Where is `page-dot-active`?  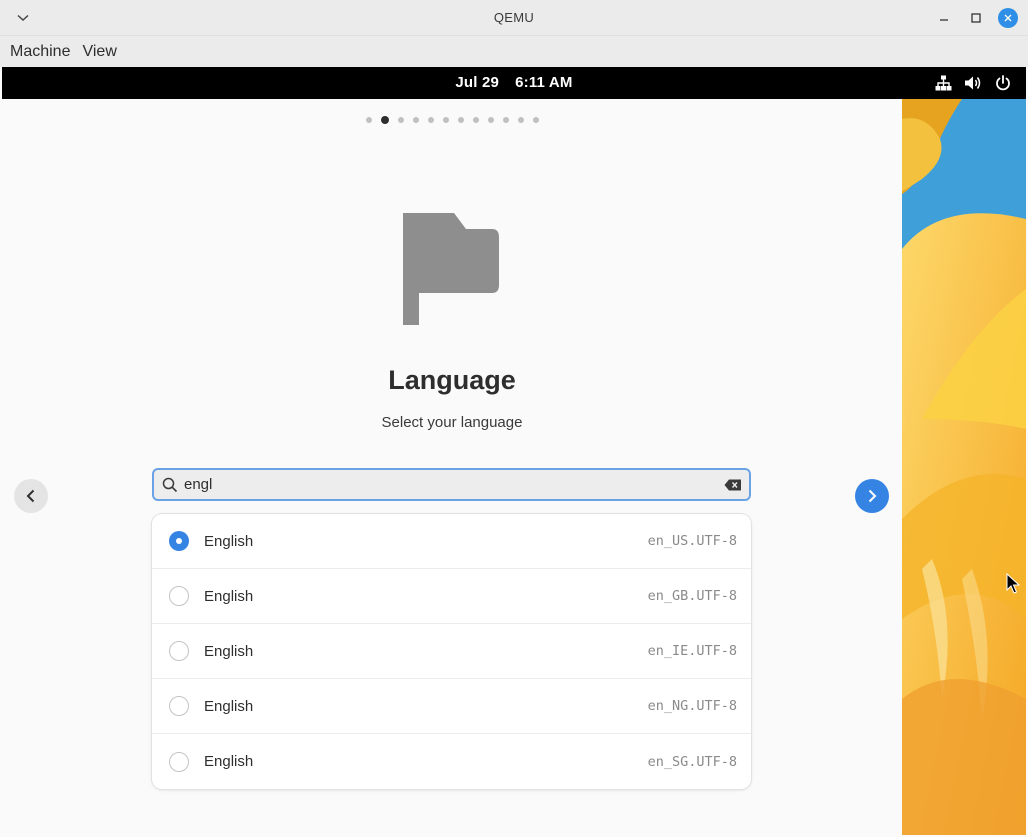 page-dot-active is located at coordinates (384, 120).